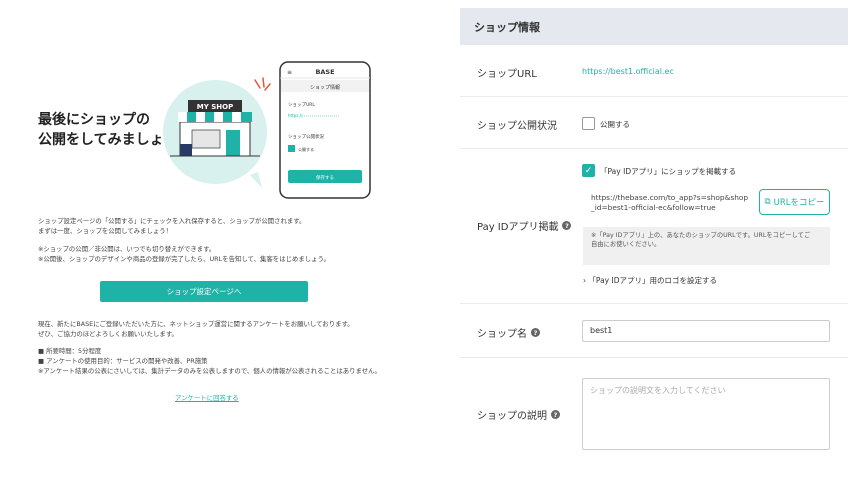  What do you see at coordinates (123, 361) in the screenshot?
I see `desc-line: ■ アンケートの使用目的：サービスの開発や改善、PR施策` at bounding box center [123, 361].